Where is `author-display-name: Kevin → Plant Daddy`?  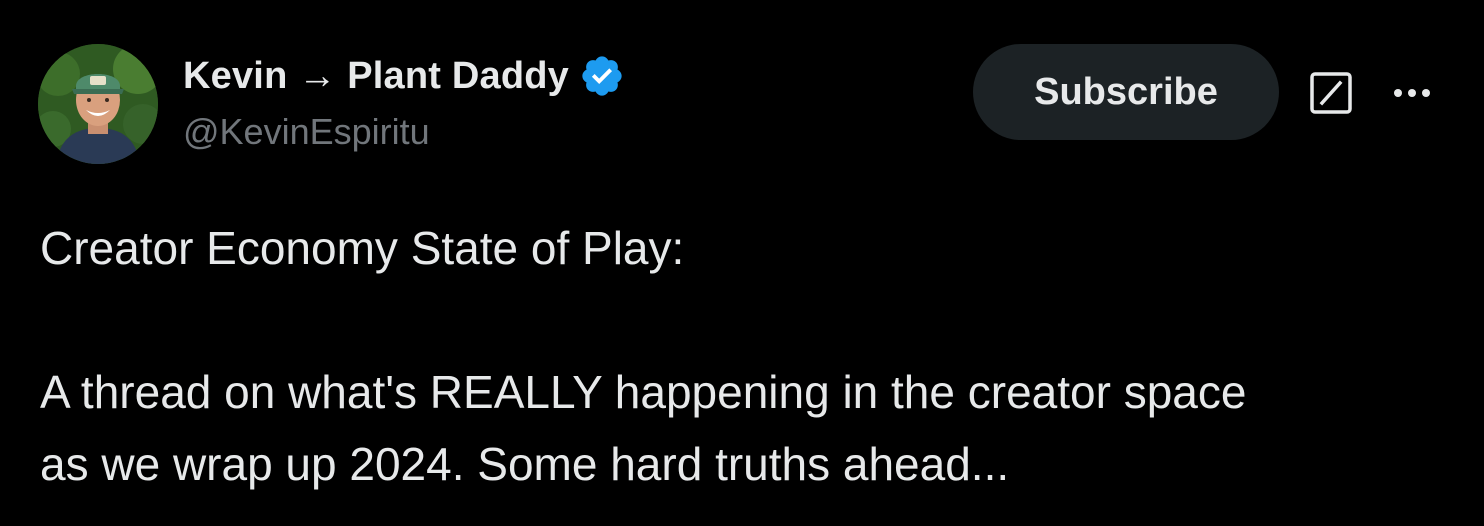
author-display-name: Kevin → Plant Daddy is located at coordinates (376, 76).